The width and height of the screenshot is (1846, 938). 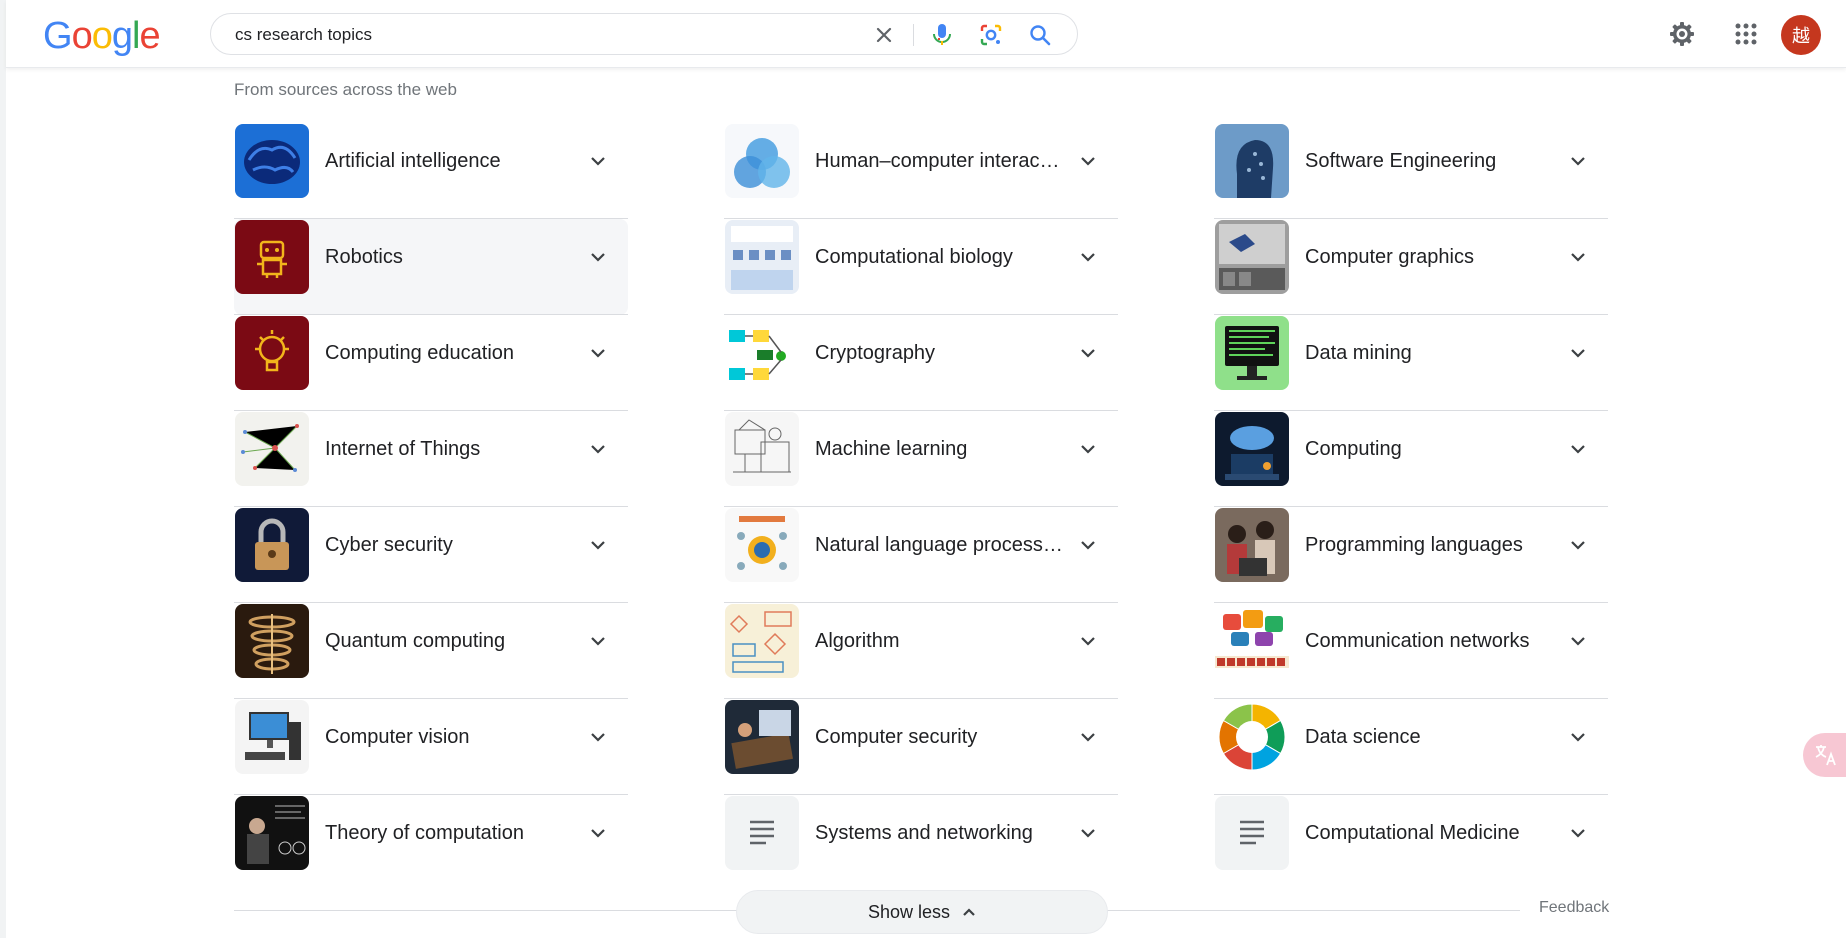 What do you see at coordinates (1358, 353) in the screenshot?
I see `topic-label: Data mining` at bounding box center [1358, 353].